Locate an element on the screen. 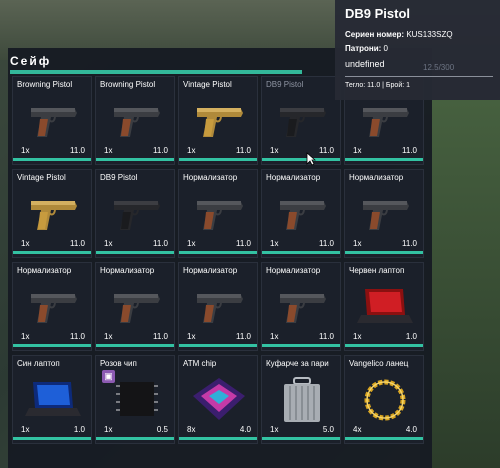 The image size is (500, 468). inventory-slot: Червен лаптоп 1x 1.0 is located at coordinates (384, 306).